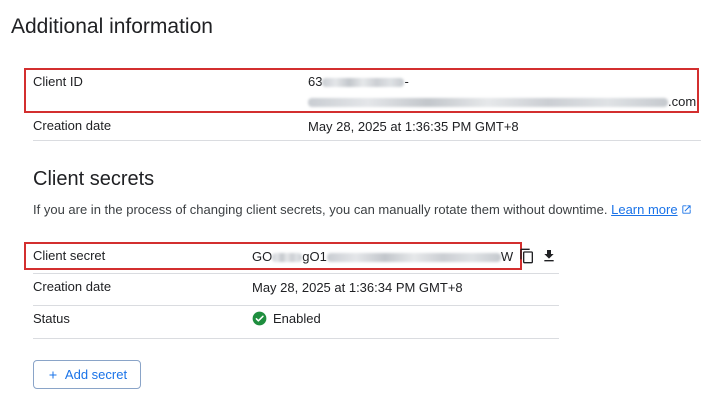 The height and width of the screenshot is (400, 720). What do you see at coordinates (72, 286) in the screenshot?
I see `secret-creation-date-label: Creation date` at bounding box center [72, 286].